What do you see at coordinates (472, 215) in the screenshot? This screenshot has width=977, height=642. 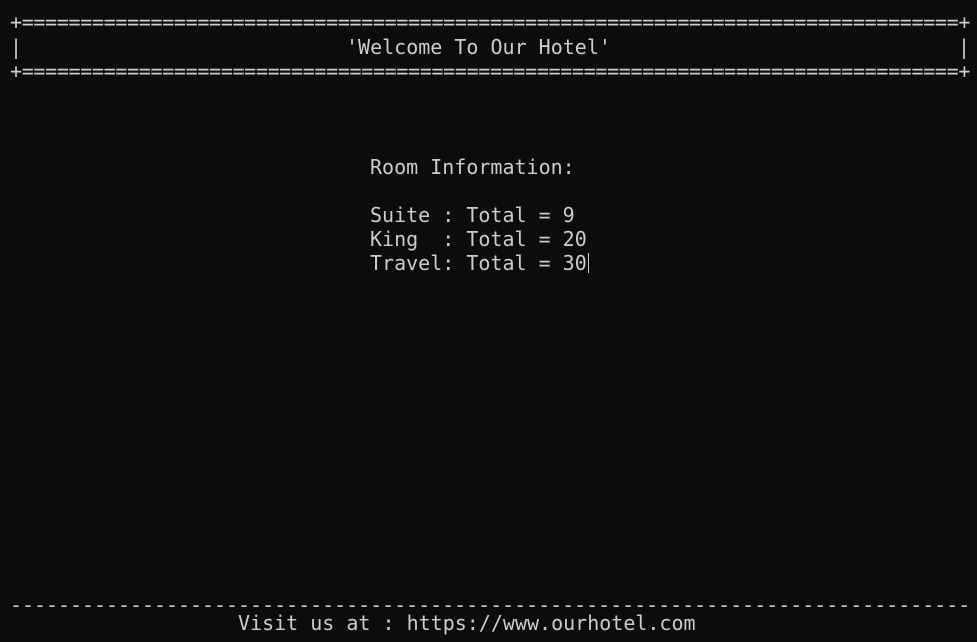 I see `room-row-suite: Suite : Total = 9` at bounding box center [472, 215].